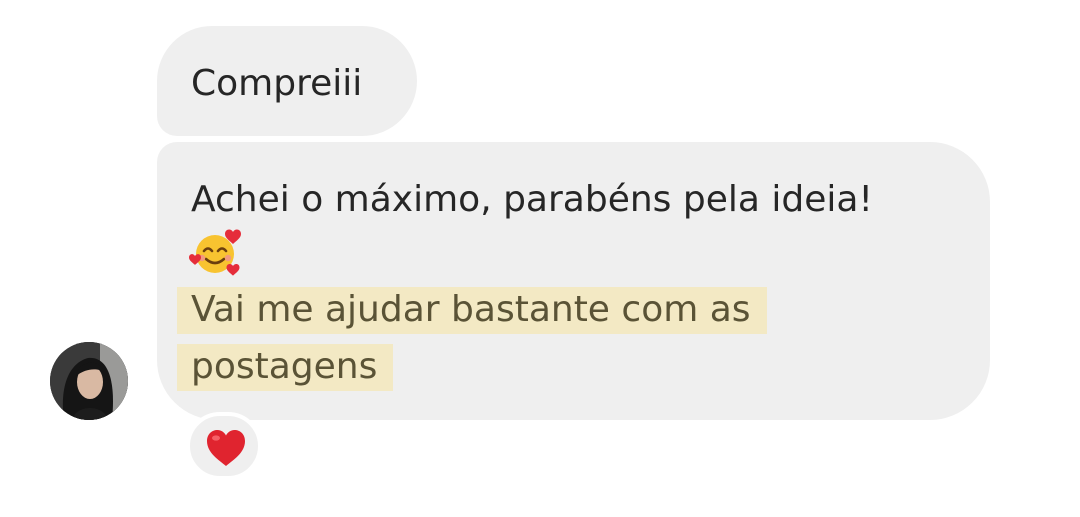 The height and width of the screenshot is (517, 1080). I want to click on red-heart-icon, so click(226, 448).